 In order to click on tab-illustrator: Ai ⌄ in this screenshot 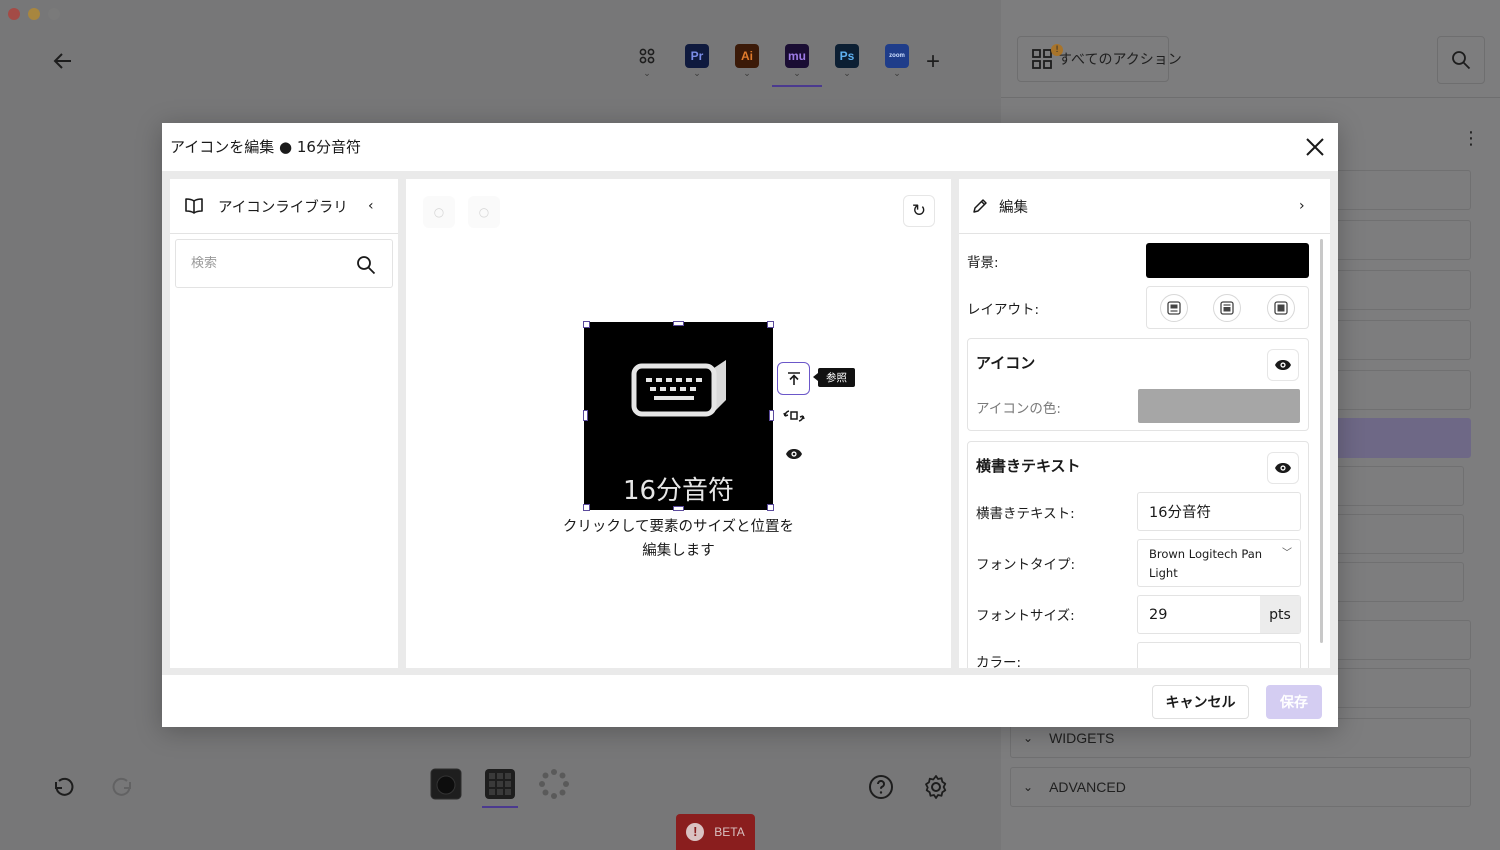, I will do `click(747, 66)`.